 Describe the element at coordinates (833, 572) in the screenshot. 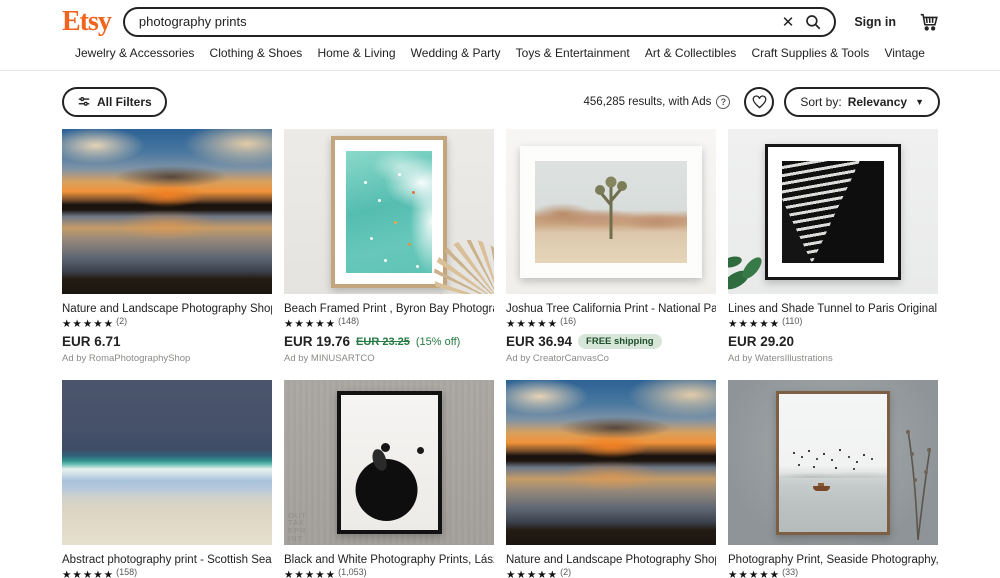

I see `listing-rating: ★★★★★ (33)` at that location.